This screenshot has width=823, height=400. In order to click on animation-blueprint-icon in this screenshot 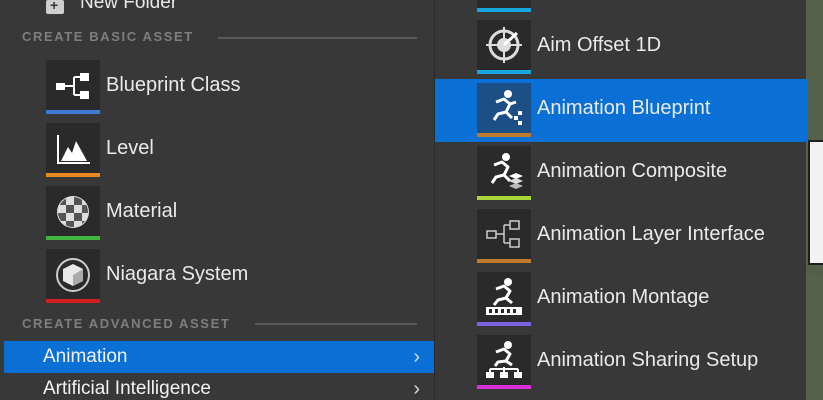, I will do `click(507, 107)`.